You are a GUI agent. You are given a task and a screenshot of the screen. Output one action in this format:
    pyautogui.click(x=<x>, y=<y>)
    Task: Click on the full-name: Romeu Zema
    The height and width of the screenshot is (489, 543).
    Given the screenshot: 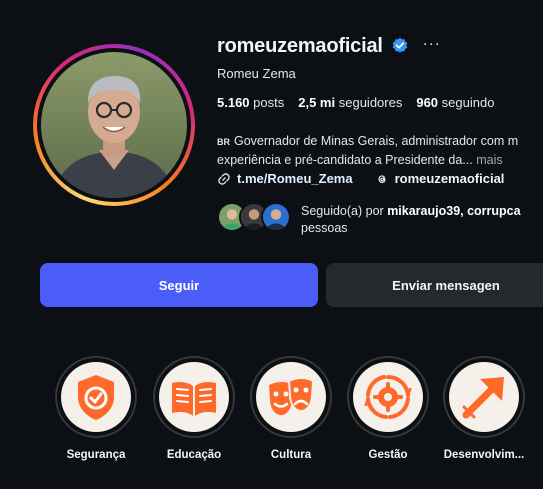 What is the action you would take?
    pyautogui.click(x=256, y=73)
    